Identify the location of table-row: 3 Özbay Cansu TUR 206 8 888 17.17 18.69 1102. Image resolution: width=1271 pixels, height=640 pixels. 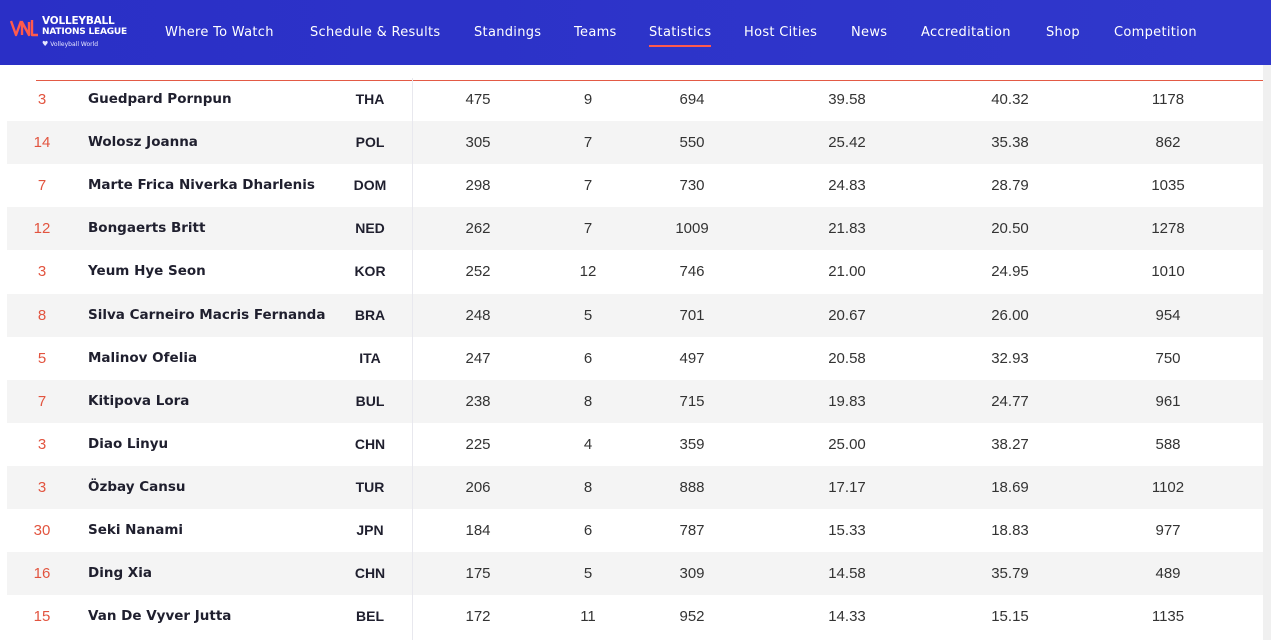
(635, 487).